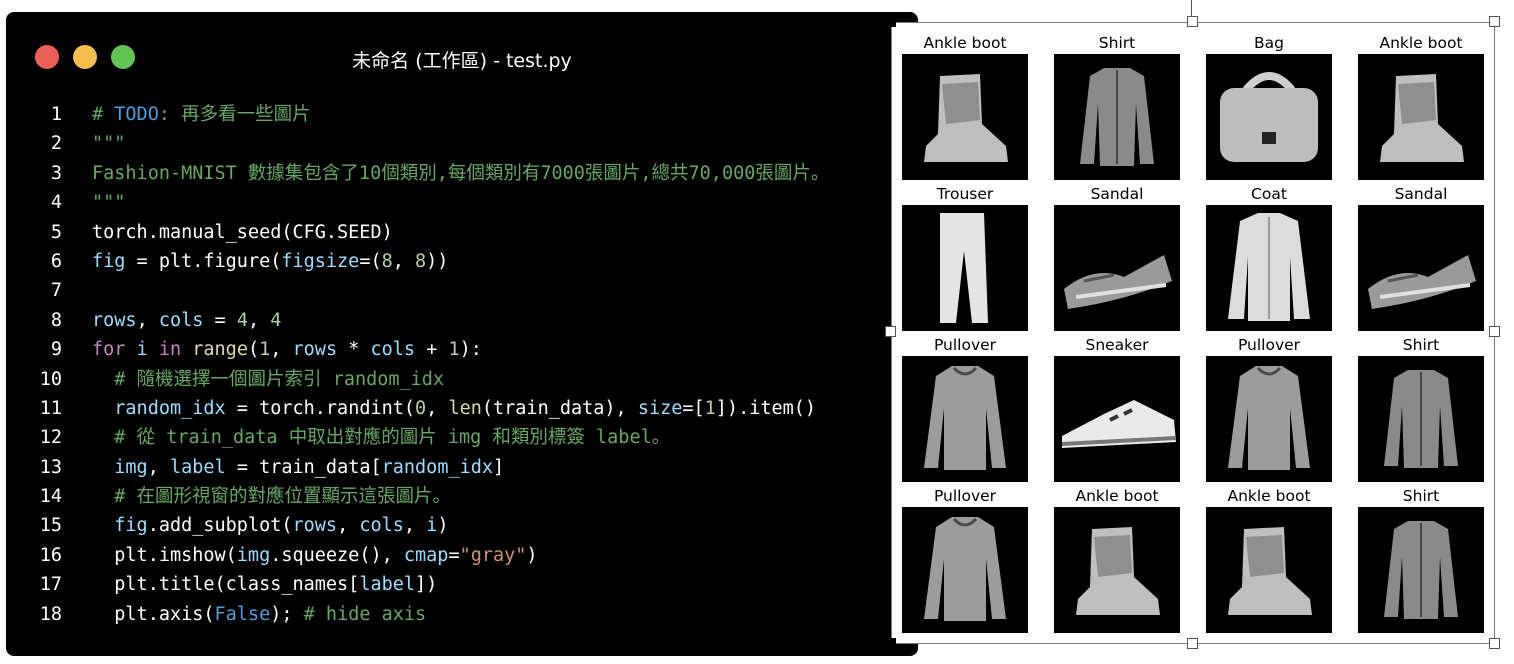 This screenshot has width=1514, height=664. I want to click on code-token: "gray", so click(493, 555).